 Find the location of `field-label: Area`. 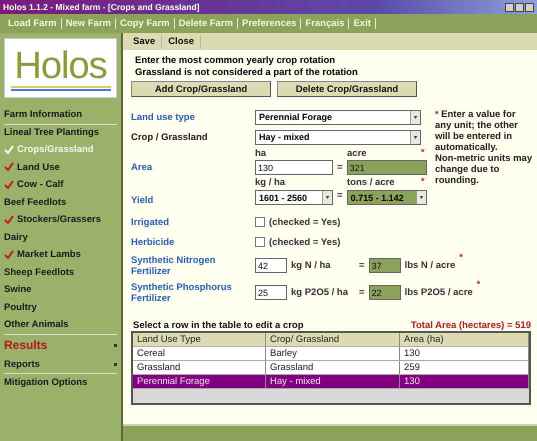

field-label: Area is located at coordinates (142, 167).